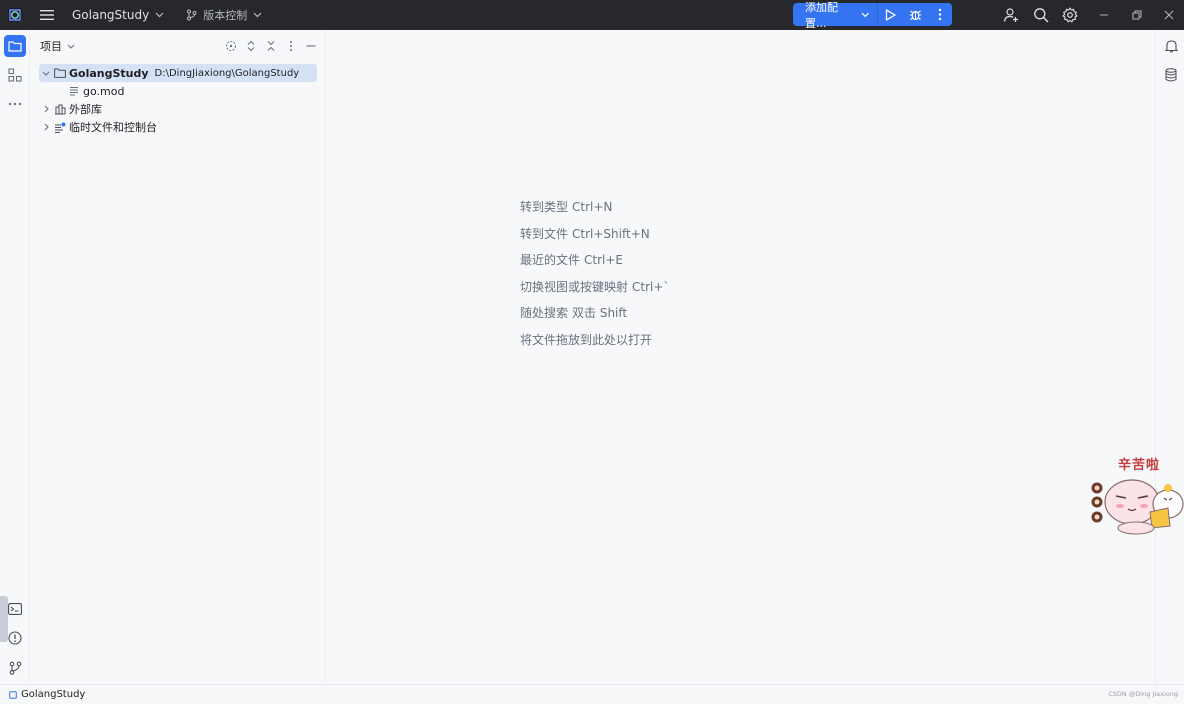  What do you see at coordinates (592, 694) in the screenshot?
I see `status-bar: GolangStudy CSDN @Ding Jiaxiong` at bounding box center [592, 694].